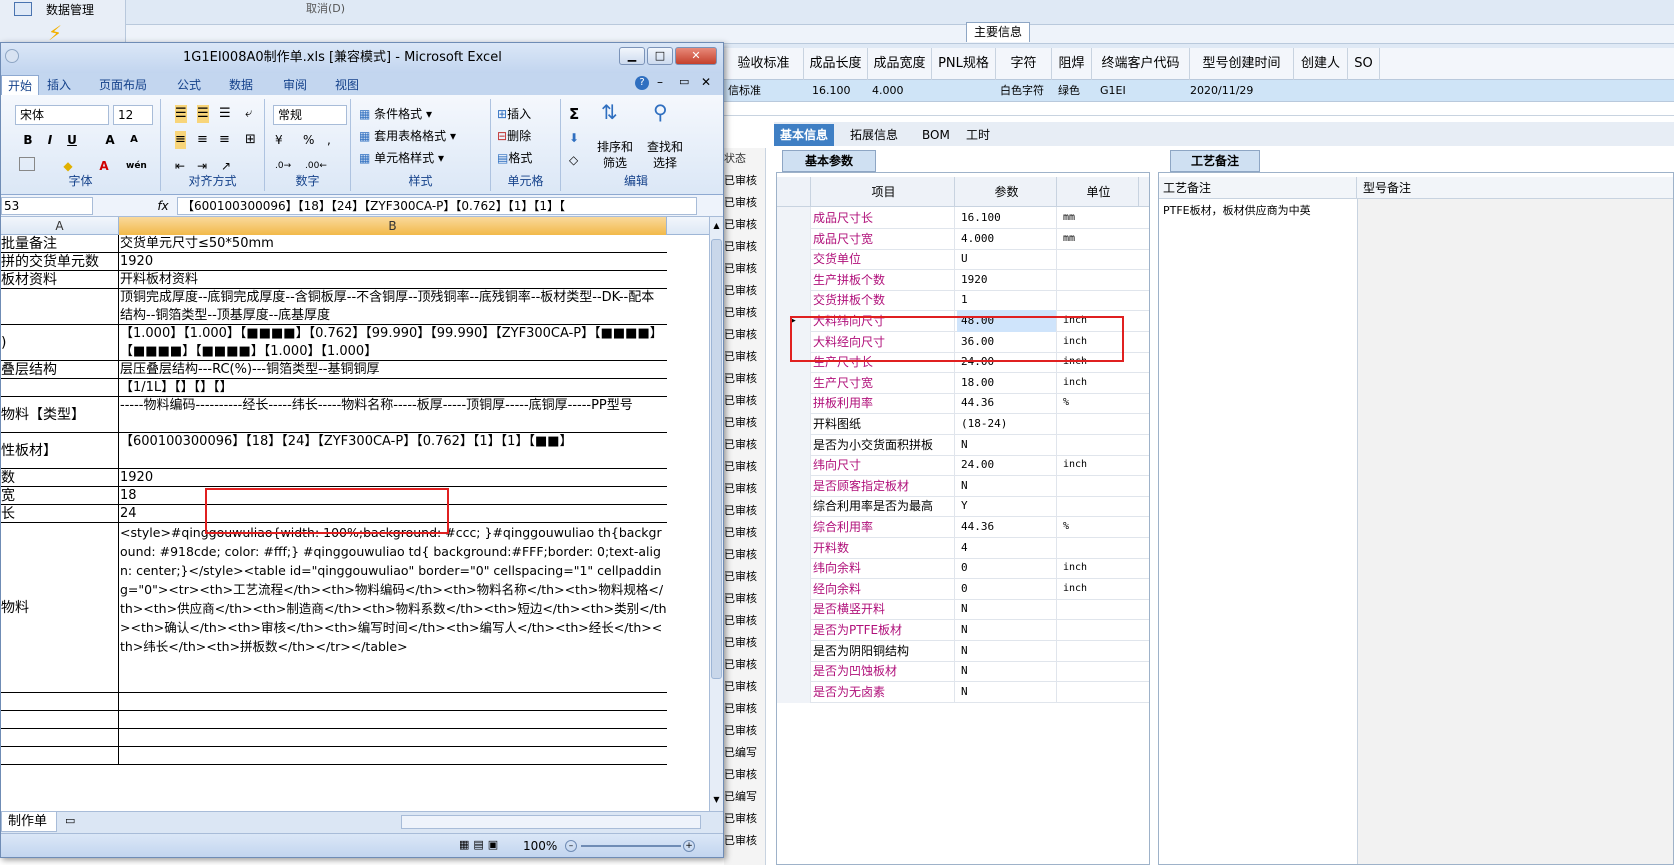 The image size is (1674, 865). What do you see at coordinates (59, 85) in the screenshot?
I see `ribbon-tab-insert: 插入` at bounding box center [59, 85].